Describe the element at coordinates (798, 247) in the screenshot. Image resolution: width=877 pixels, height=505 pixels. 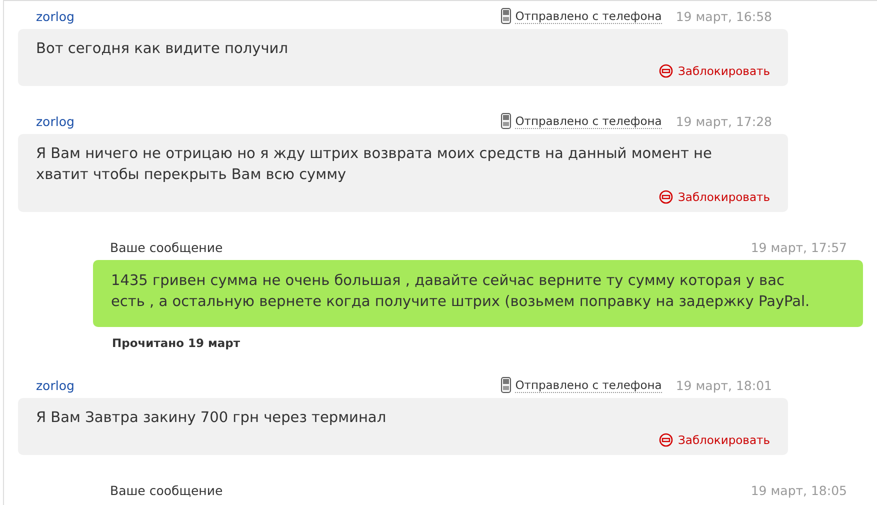
I see `message-time: 19 март, 17:57` at that location.